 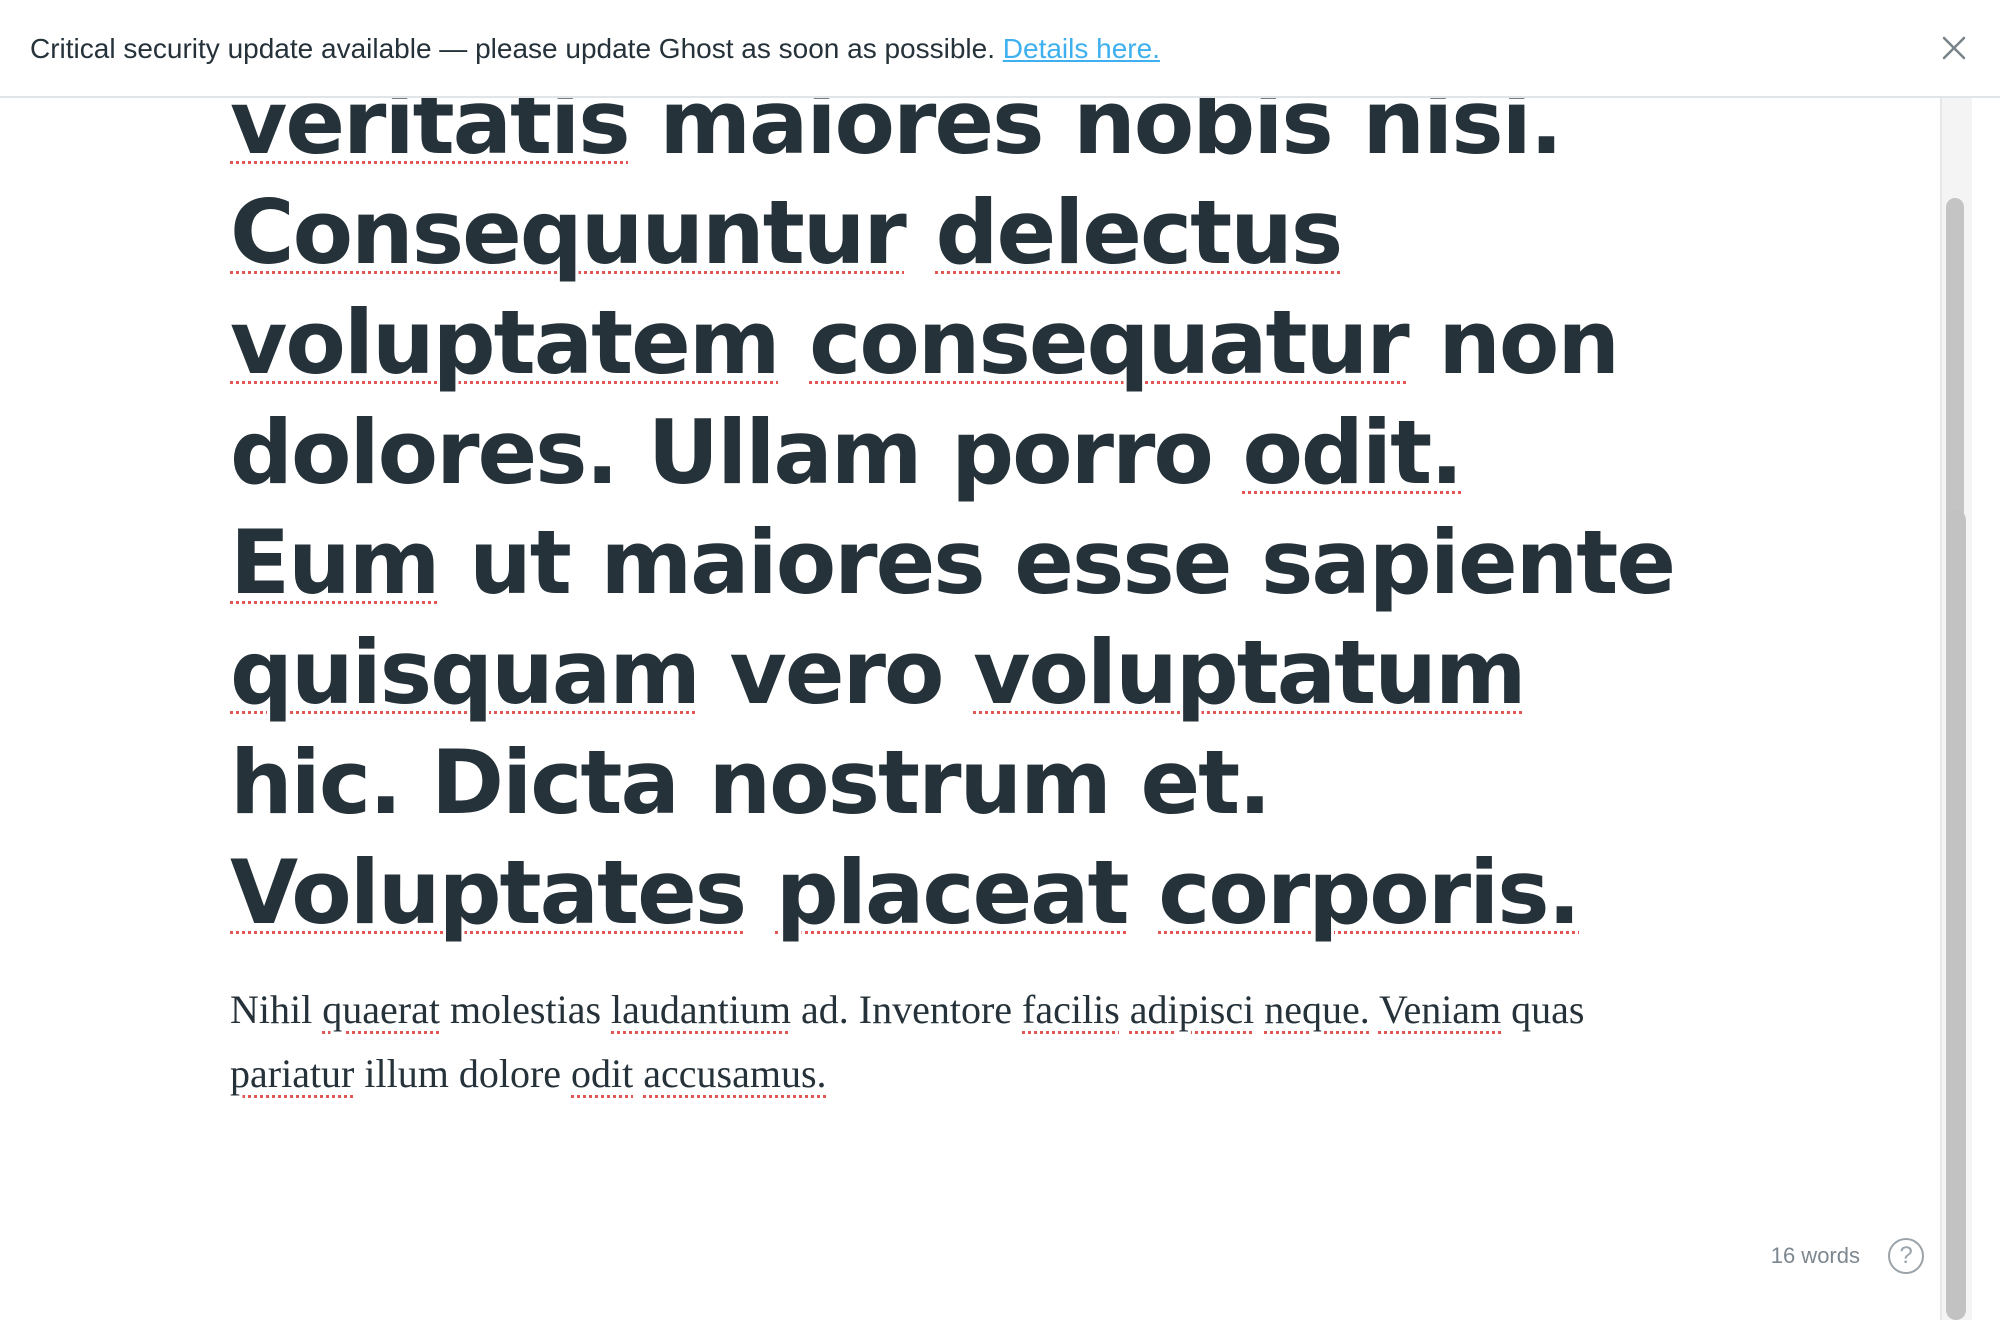 I want to click on title-word: nobis, so click(x=1203, y=136).